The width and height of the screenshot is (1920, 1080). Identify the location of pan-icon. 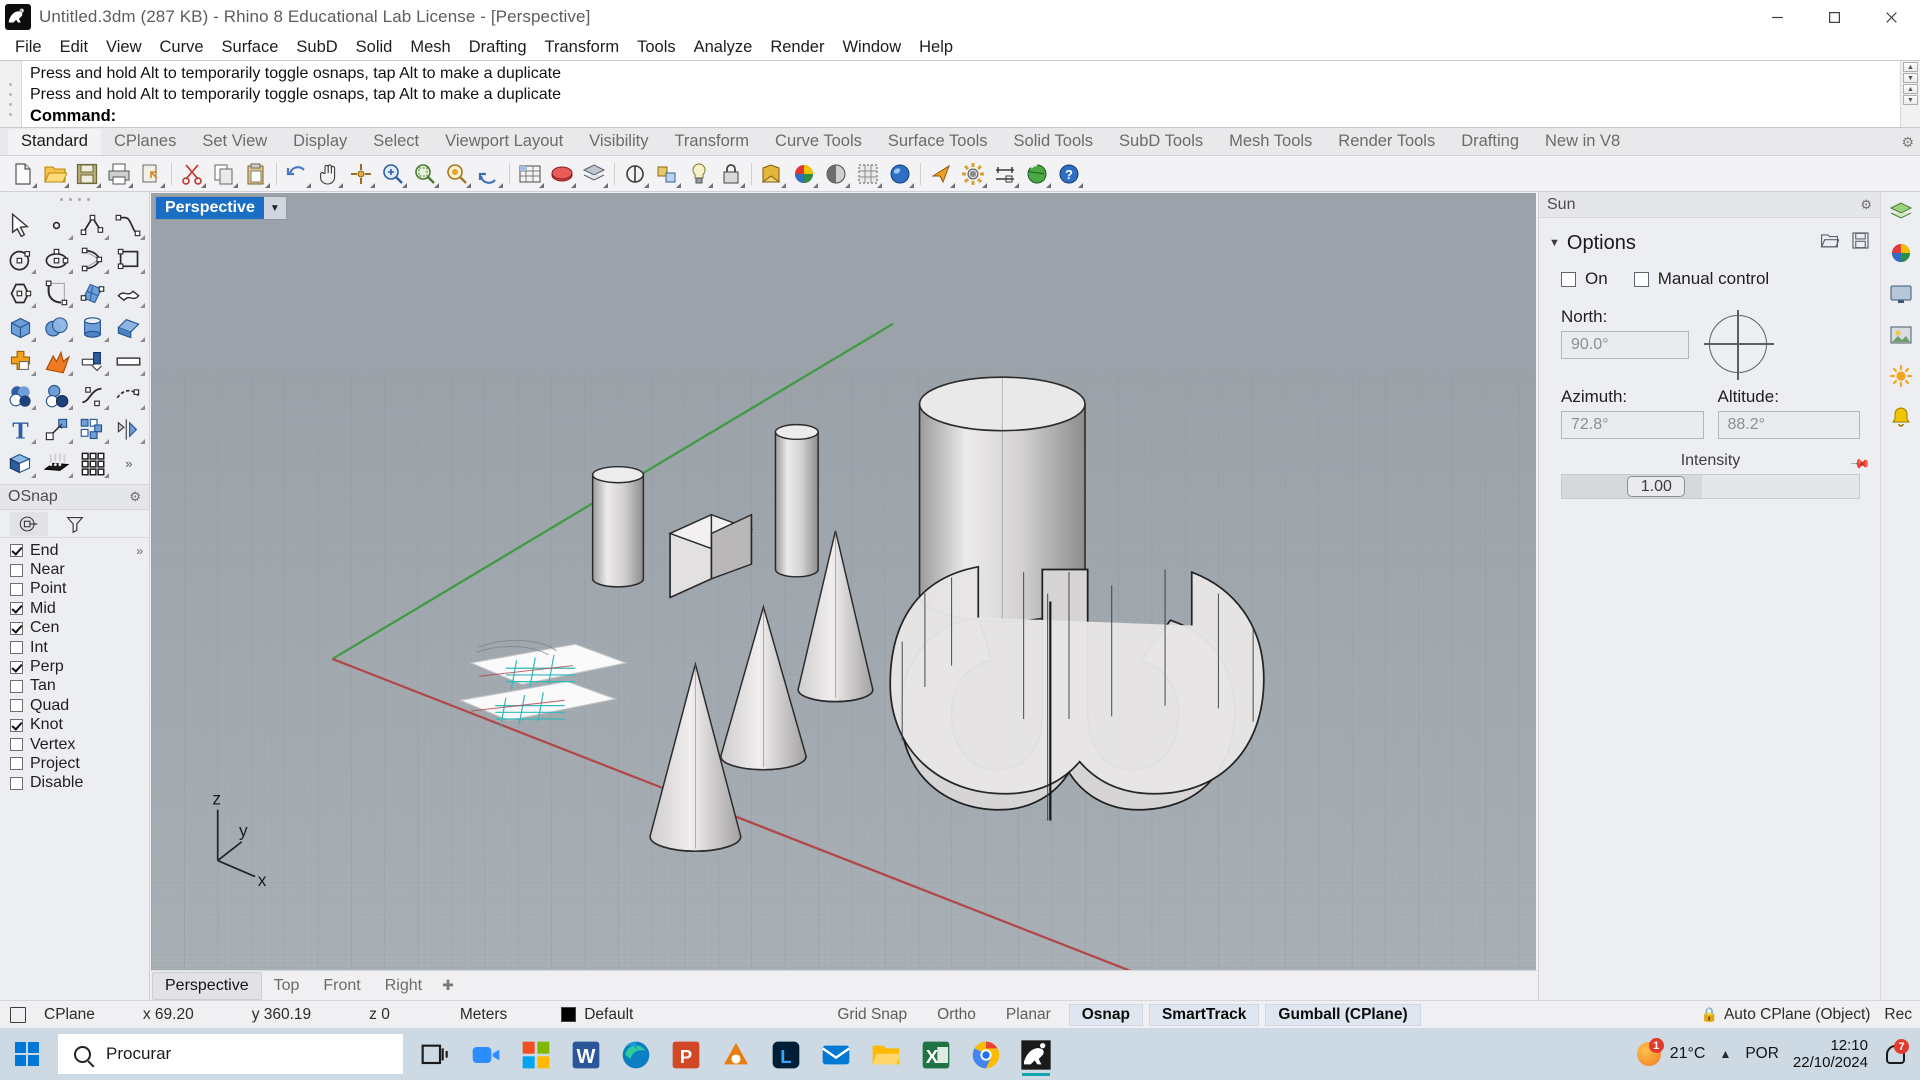
(329, 174).